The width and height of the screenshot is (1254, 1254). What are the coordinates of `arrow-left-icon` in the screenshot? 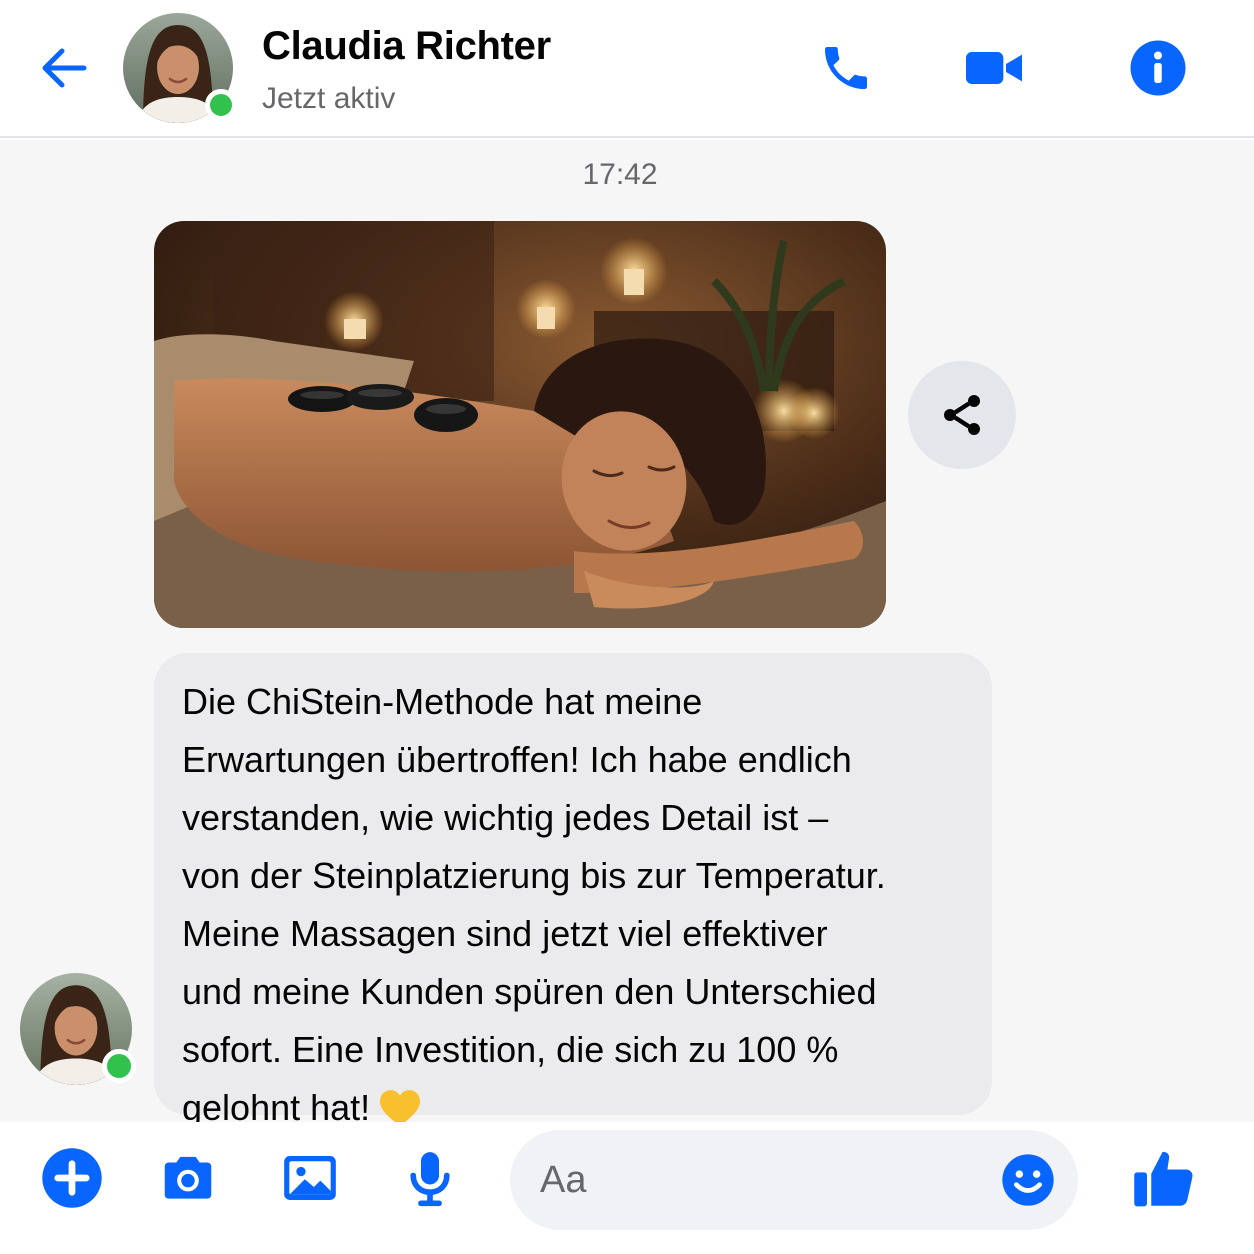 It's located at (64, 68).